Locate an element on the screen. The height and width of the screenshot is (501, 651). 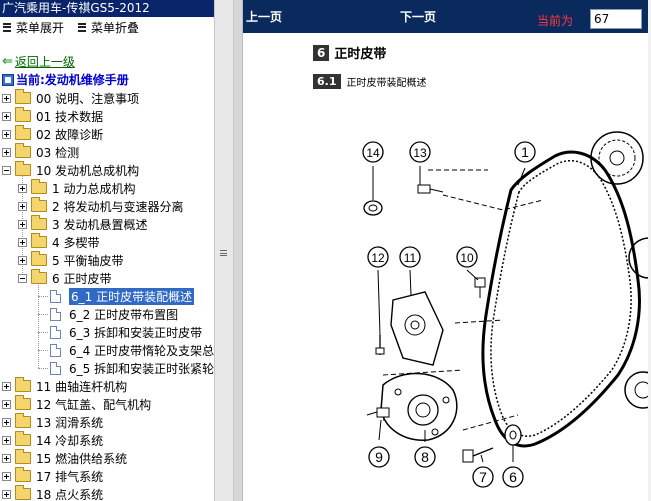
tree-item-label: 02 故障诊断 is located at coordinates (69, 134).